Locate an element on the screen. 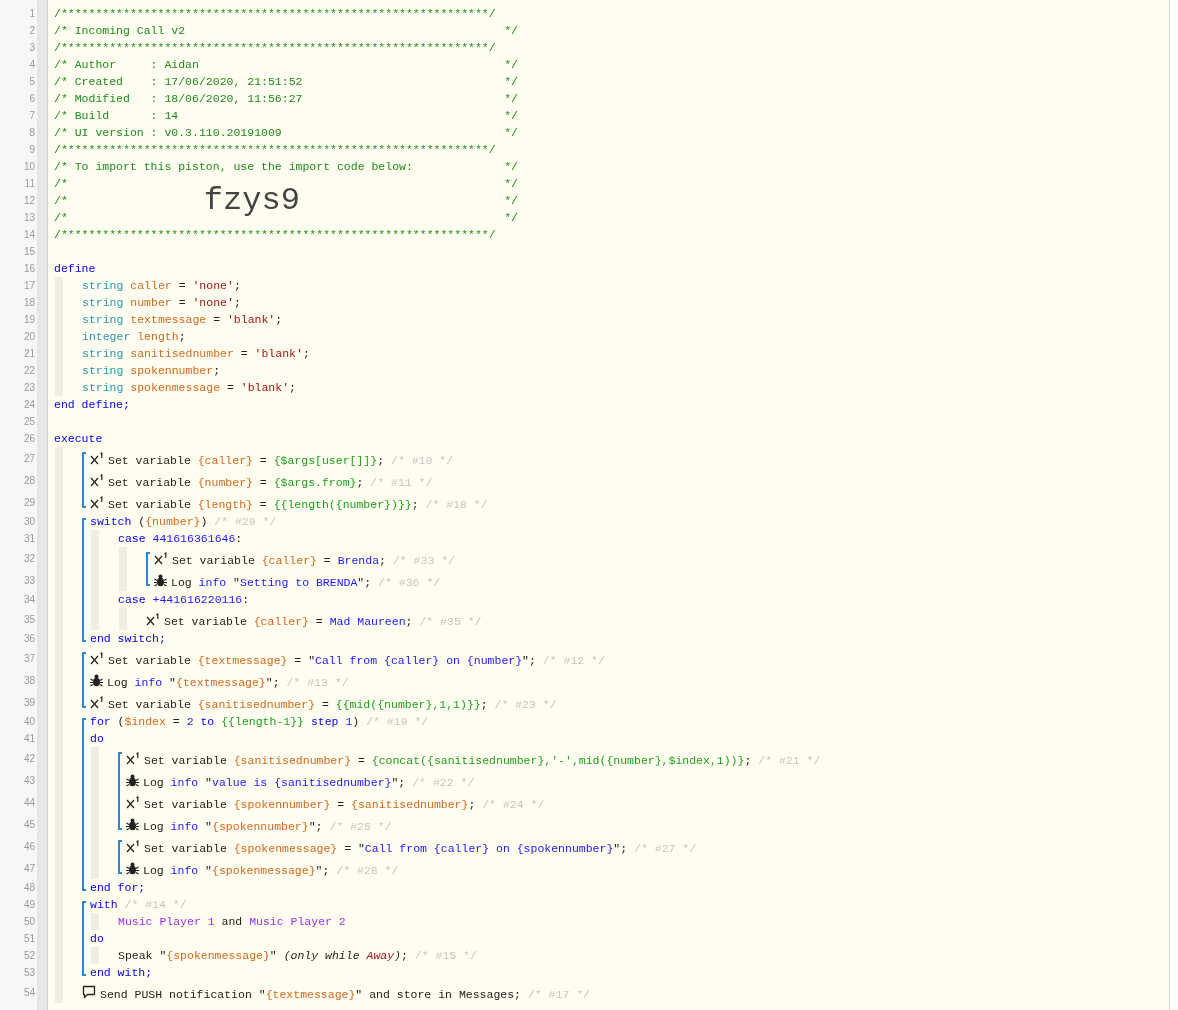 Image resolution: width=1178 pixels, height=1010 pixels. code-line: Send PUSH notification "{textmessage}" and store in Messages; /* #17 */ is located at coordinates (345, 994).